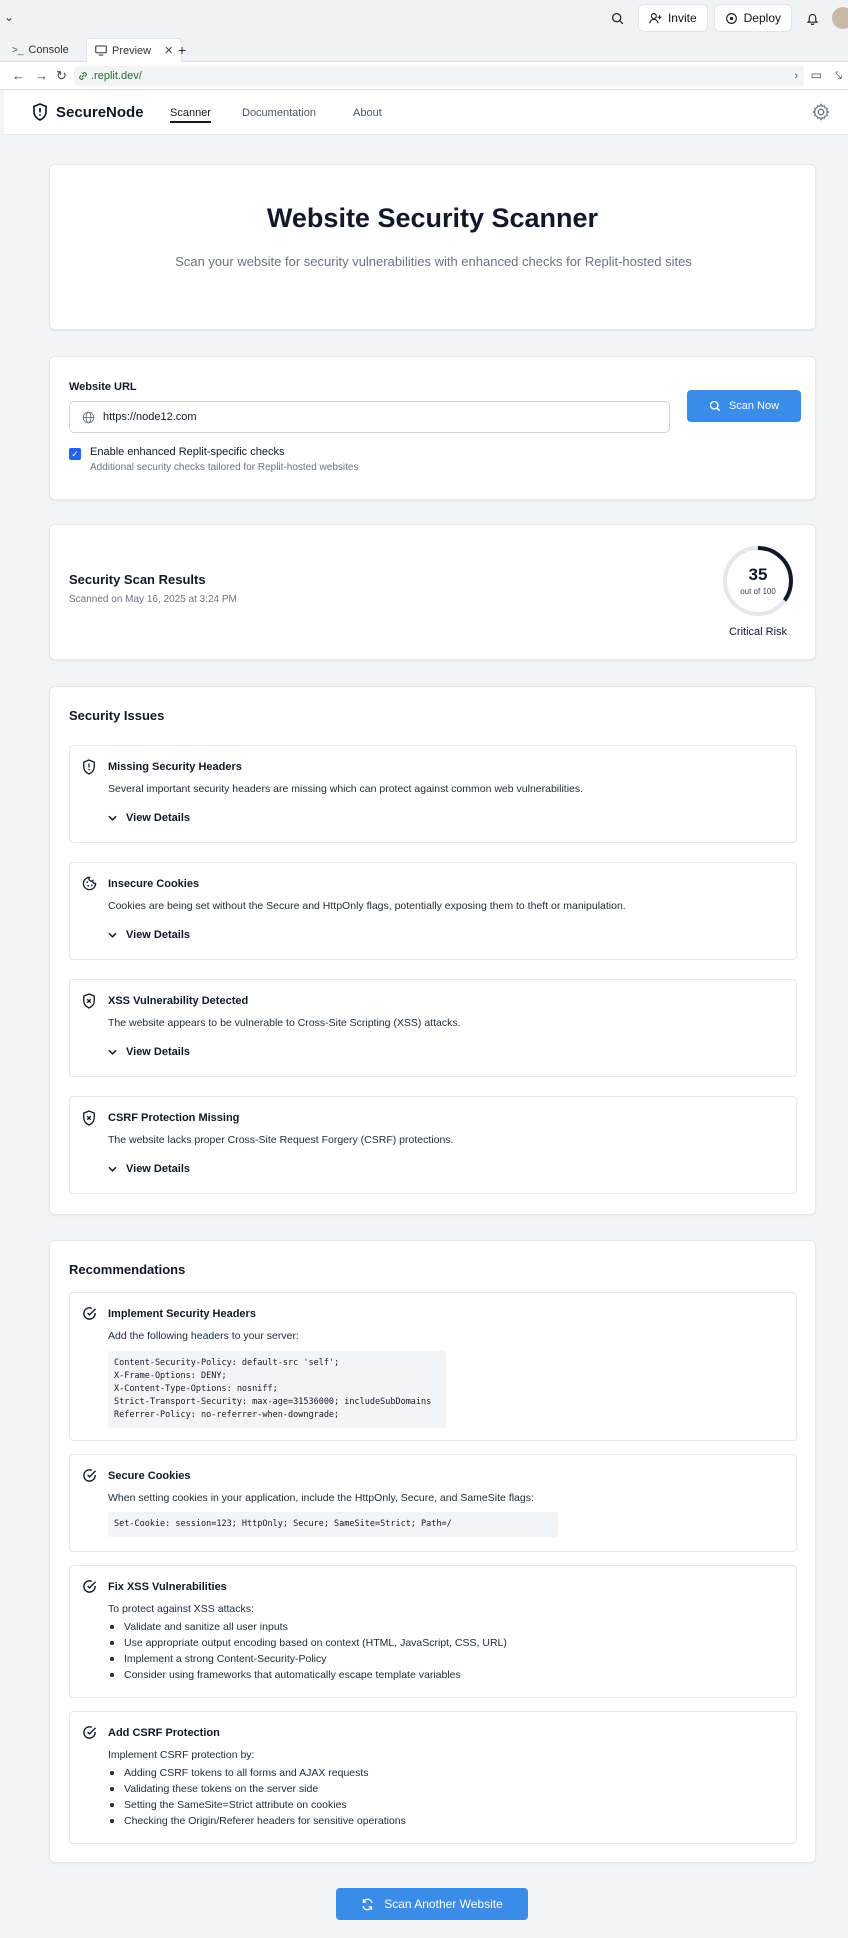 The width and height of the screenshot is (848, 1938). I want to click on new-tab-button: +, so click(182, 50).